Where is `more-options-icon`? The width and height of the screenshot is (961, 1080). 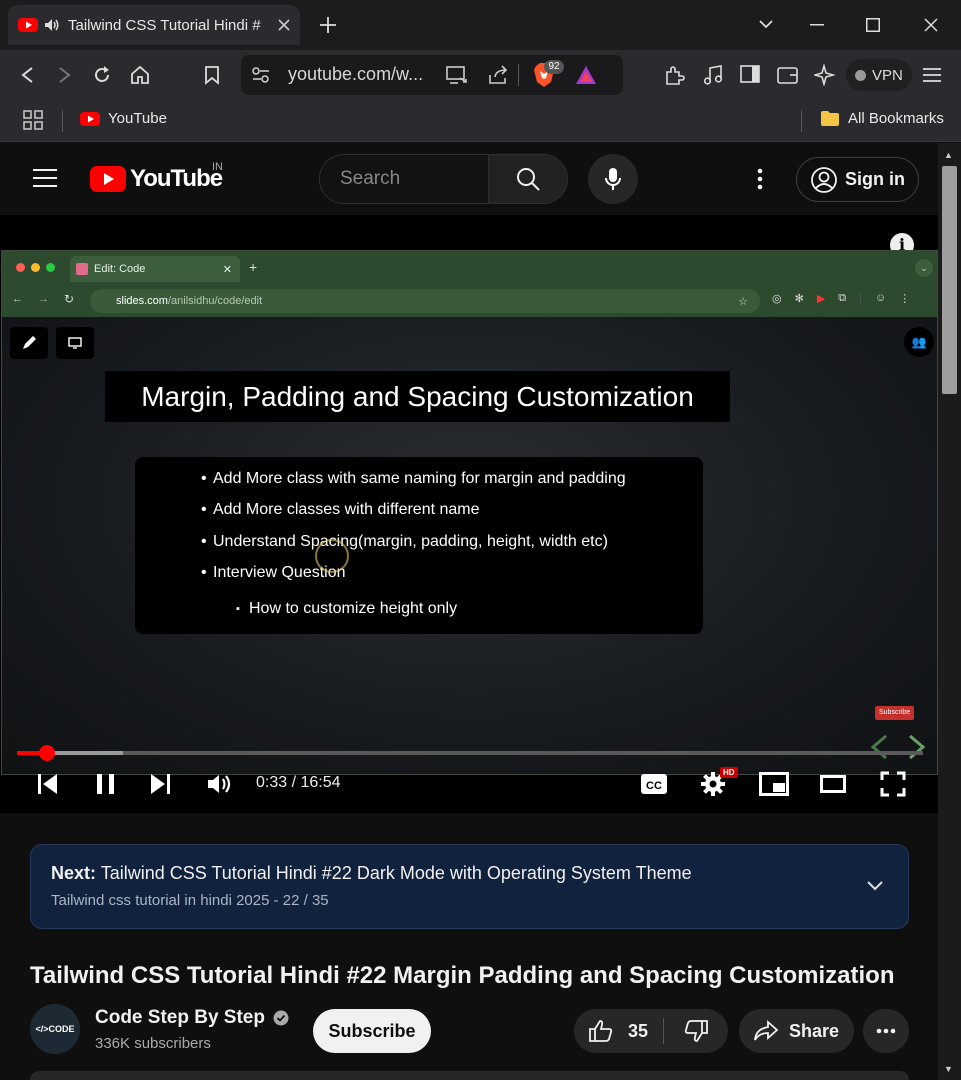 more-options-icon is located at coordinates (760, 179).